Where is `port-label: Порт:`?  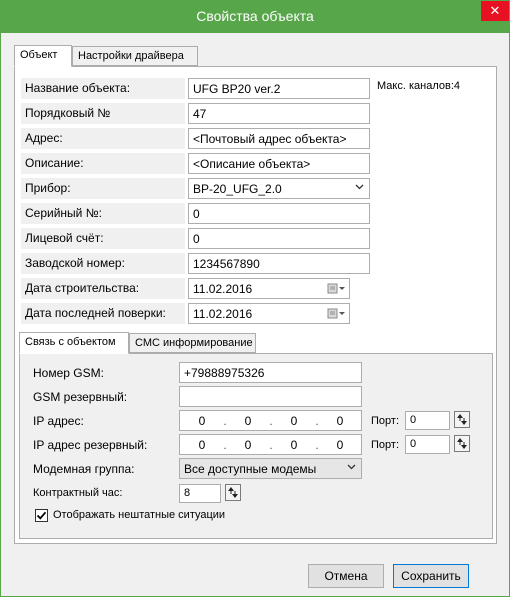
port-label: Порт: is located at coordinates (385, 421).